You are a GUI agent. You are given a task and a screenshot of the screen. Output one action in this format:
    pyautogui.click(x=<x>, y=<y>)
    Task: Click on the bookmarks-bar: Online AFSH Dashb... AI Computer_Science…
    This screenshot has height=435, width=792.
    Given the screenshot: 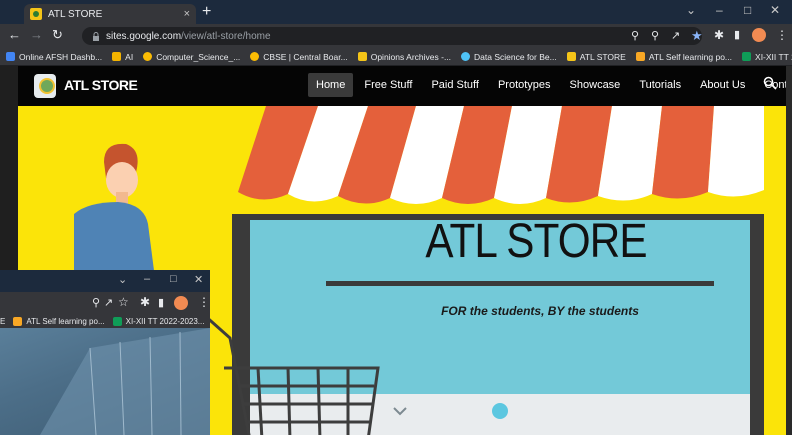 What is the action you would take?
    pyautogui.click(x=396, y=57)
    